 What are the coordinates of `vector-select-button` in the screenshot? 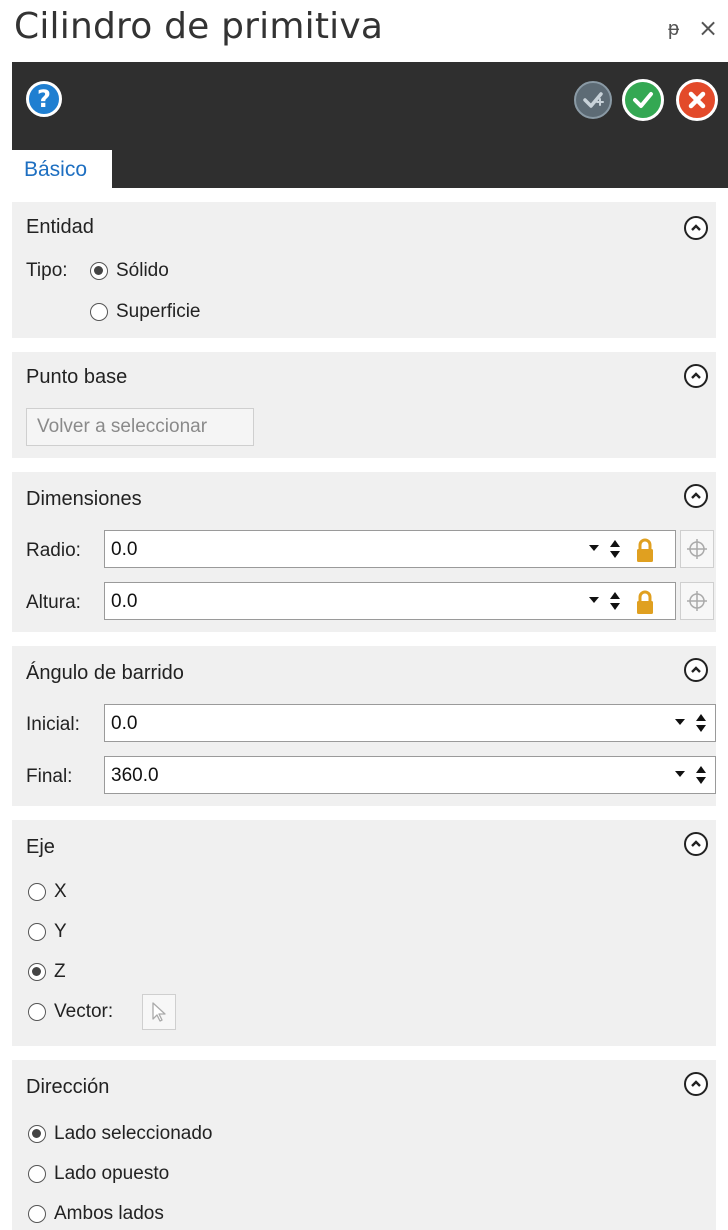 It's located at (159, 1012).